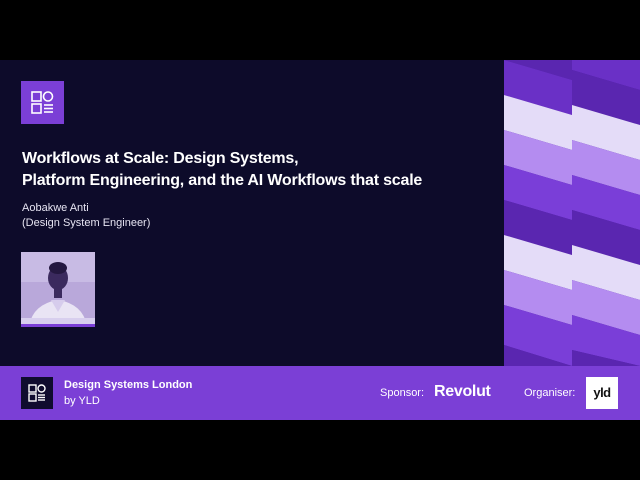 Image resolution: width=640 pixels, height=480 pixels. What do you see at coordinates (82, 401) in the screenshot?
I see `event-organiser-text: by YLD` at bounding box center [82, 401].